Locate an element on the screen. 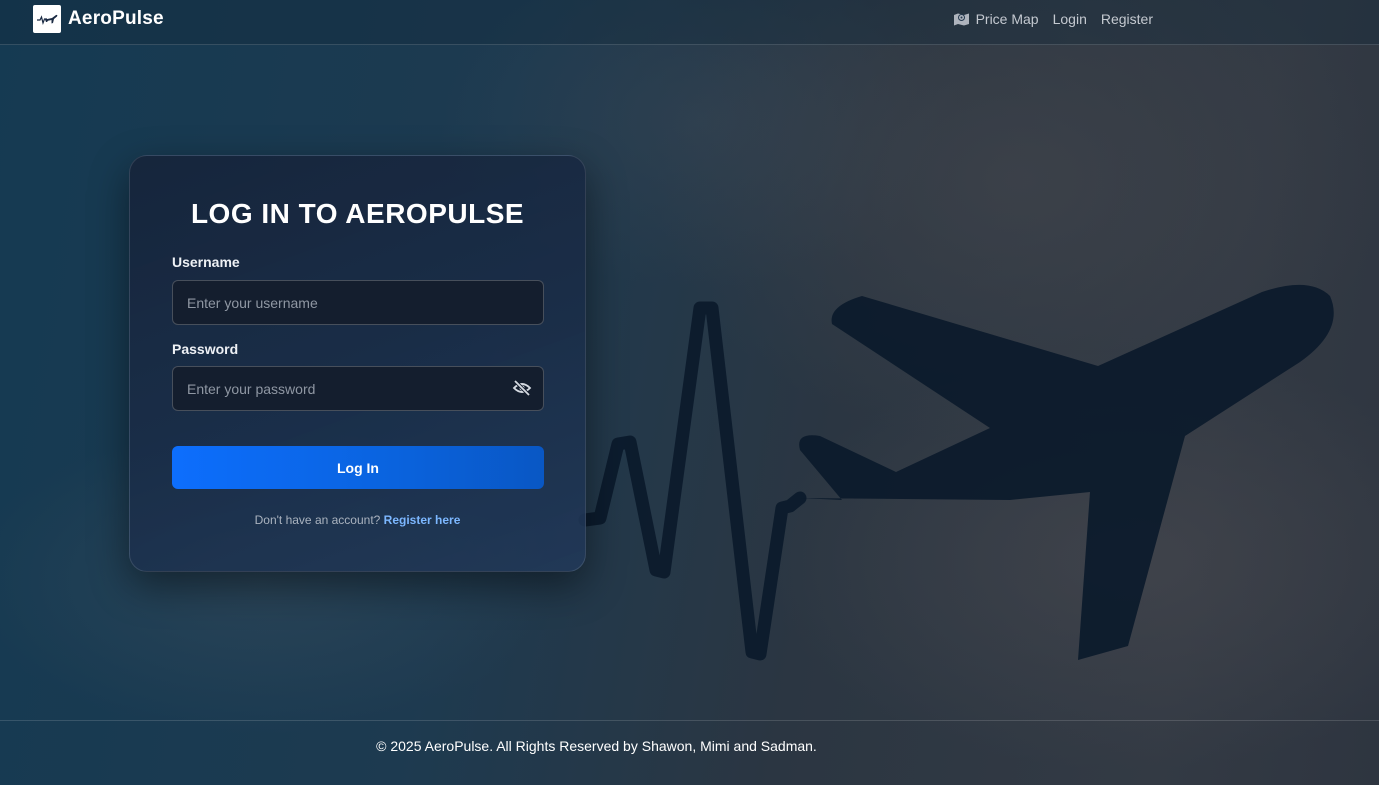  register-prompt-text: Don't have an account? is located at coordinates (317, 520).